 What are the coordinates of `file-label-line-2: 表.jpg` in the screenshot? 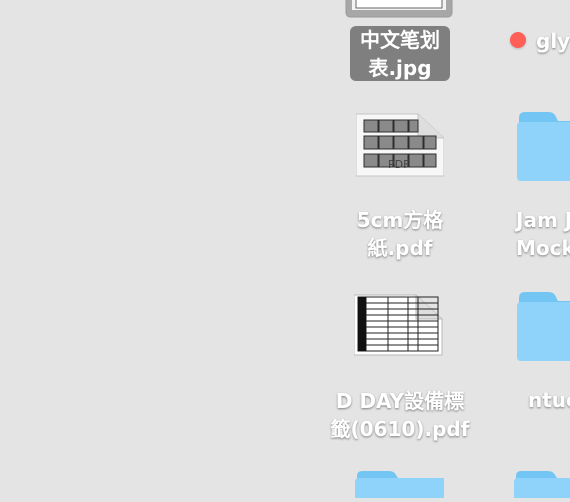 It's located at (400, 68).